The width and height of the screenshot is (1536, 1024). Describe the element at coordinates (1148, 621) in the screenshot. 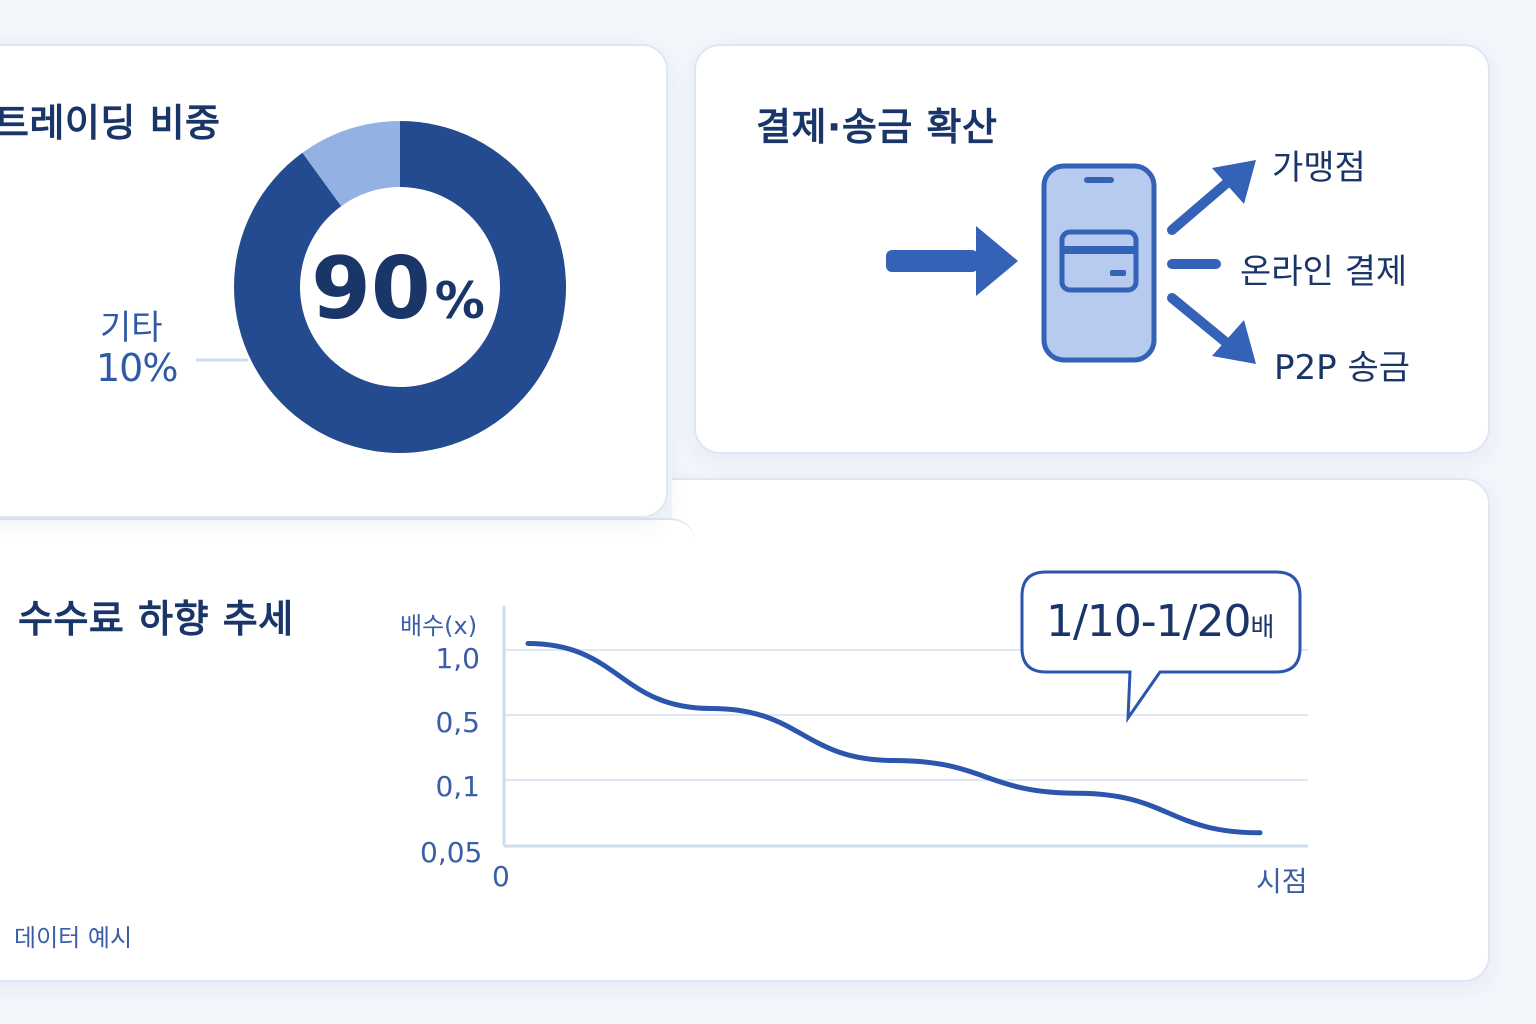

I see `callout-ratio: 1/10-1/20` at that location.